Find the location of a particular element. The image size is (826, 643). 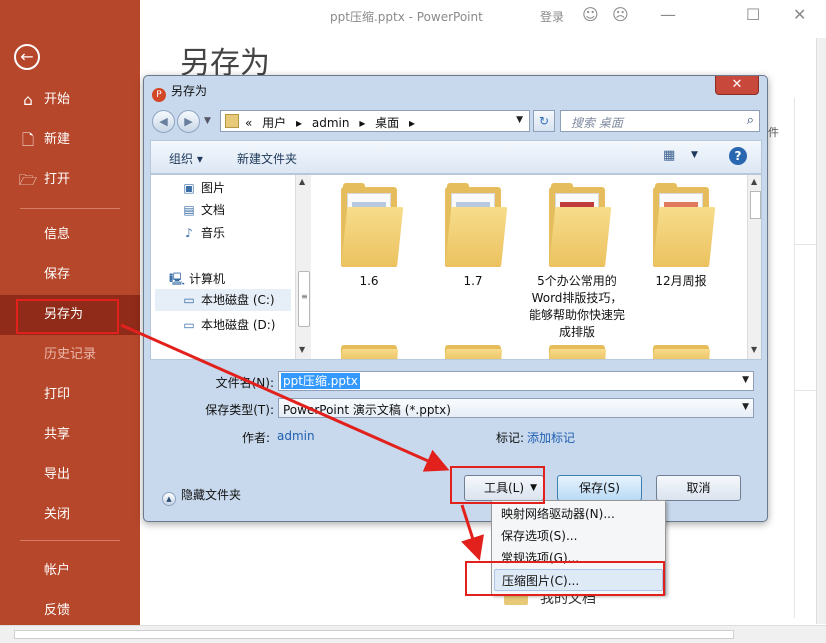

breadcrumb-item: admin is located at coordinates (331, 123).